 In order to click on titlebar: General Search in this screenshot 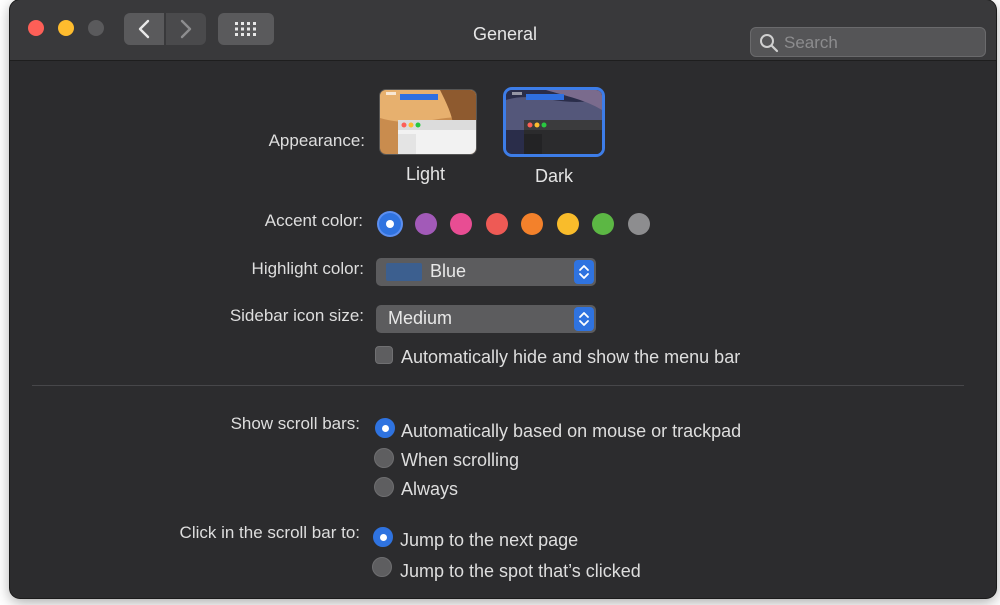, I will do `click(503, 30)`.